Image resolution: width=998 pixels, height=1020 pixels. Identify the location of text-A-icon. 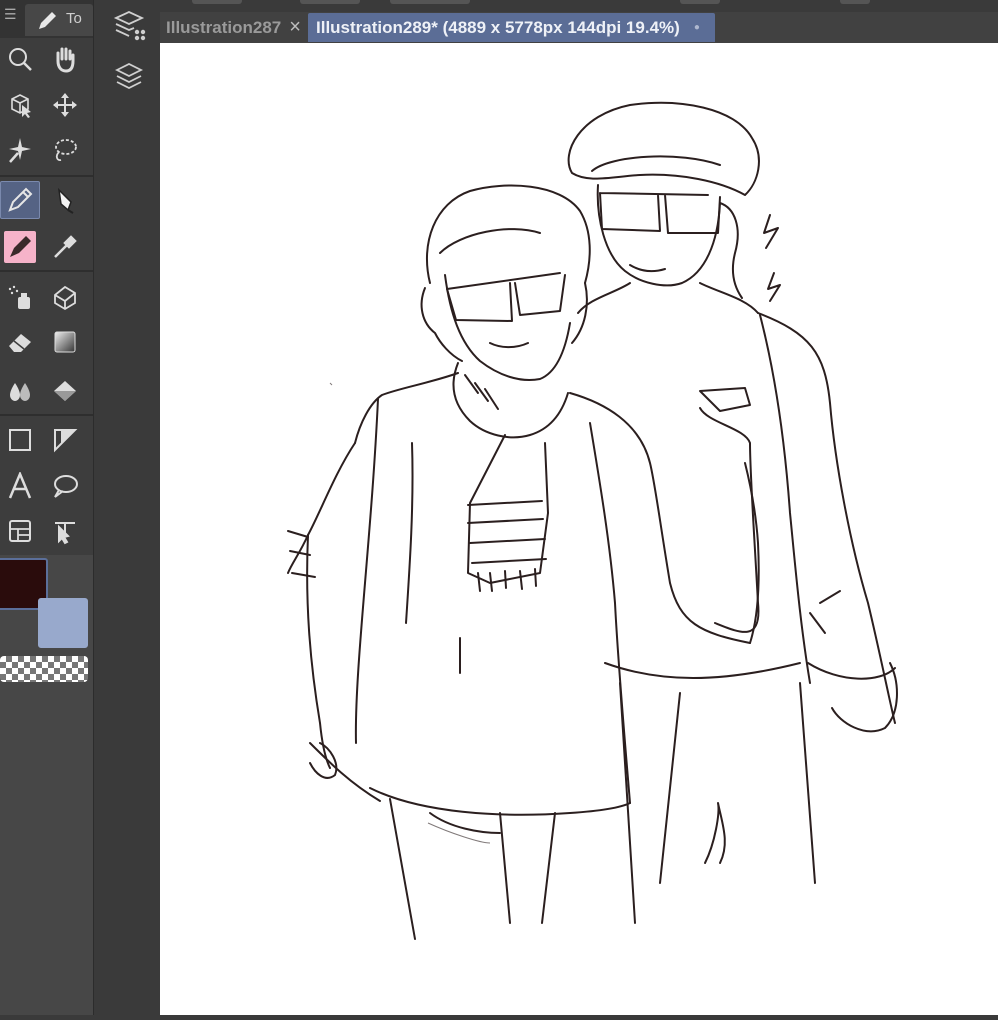
(20, 485).